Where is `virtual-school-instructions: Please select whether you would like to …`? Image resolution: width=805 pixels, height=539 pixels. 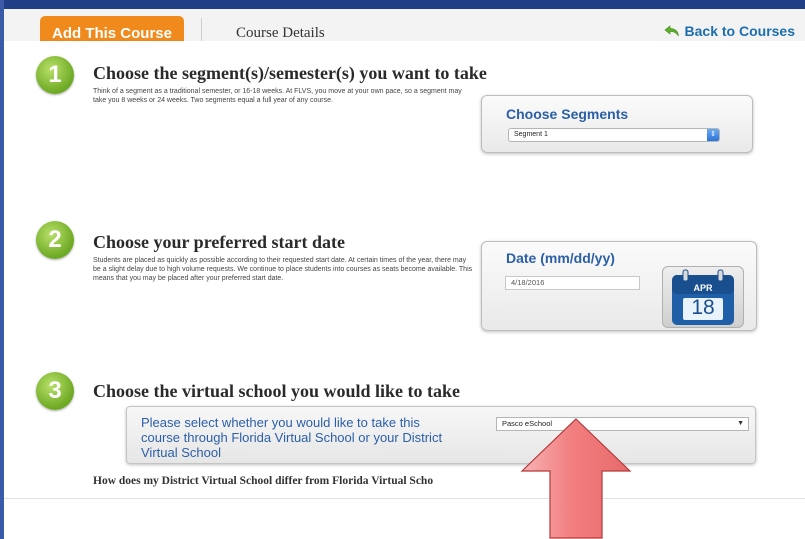 virtual-school-instructions: Please select whether you would like to … is located at coordinates (292, 437).